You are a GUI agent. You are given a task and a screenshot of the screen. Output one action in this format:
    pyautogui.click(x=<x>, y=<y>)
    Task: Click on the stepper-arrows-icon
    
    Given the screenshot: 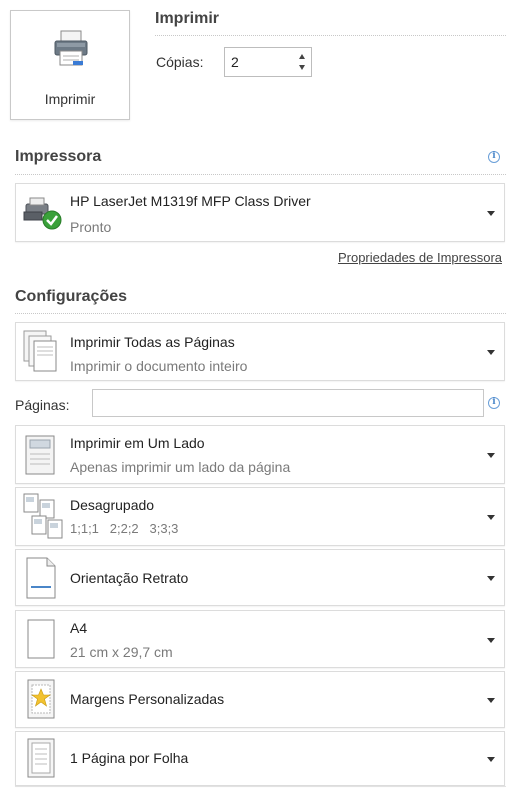 What is the action you would take?
    pyautogui.click(x=302, y=62)
    